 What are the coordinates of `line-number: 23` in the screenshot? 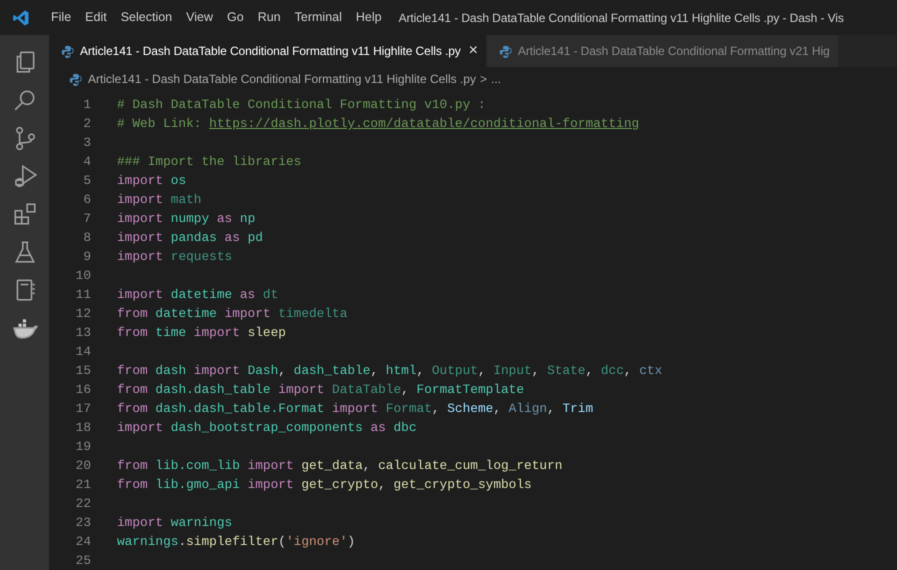 It's located at (83, 523).